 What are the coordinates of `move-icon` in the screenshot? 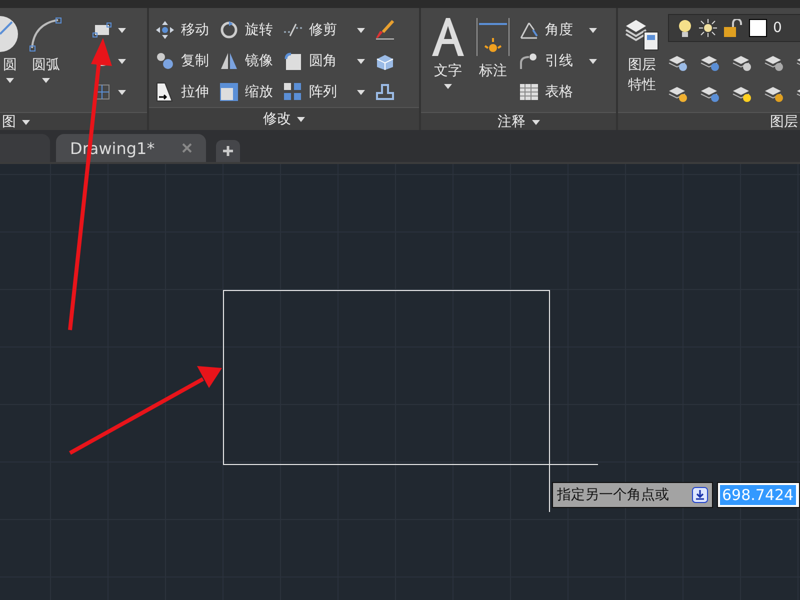 It's located at (165, 30).